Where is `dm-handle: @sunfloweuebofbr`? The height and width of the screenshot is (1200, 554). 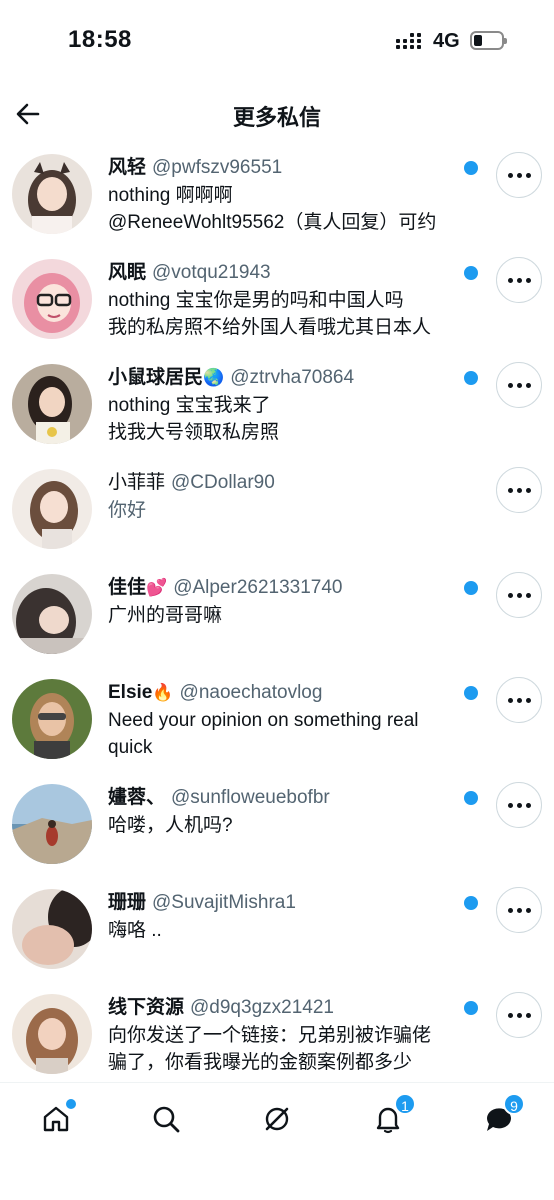 dm-handle: @sunfloweuebofbr is located at coordinates (250, 797).